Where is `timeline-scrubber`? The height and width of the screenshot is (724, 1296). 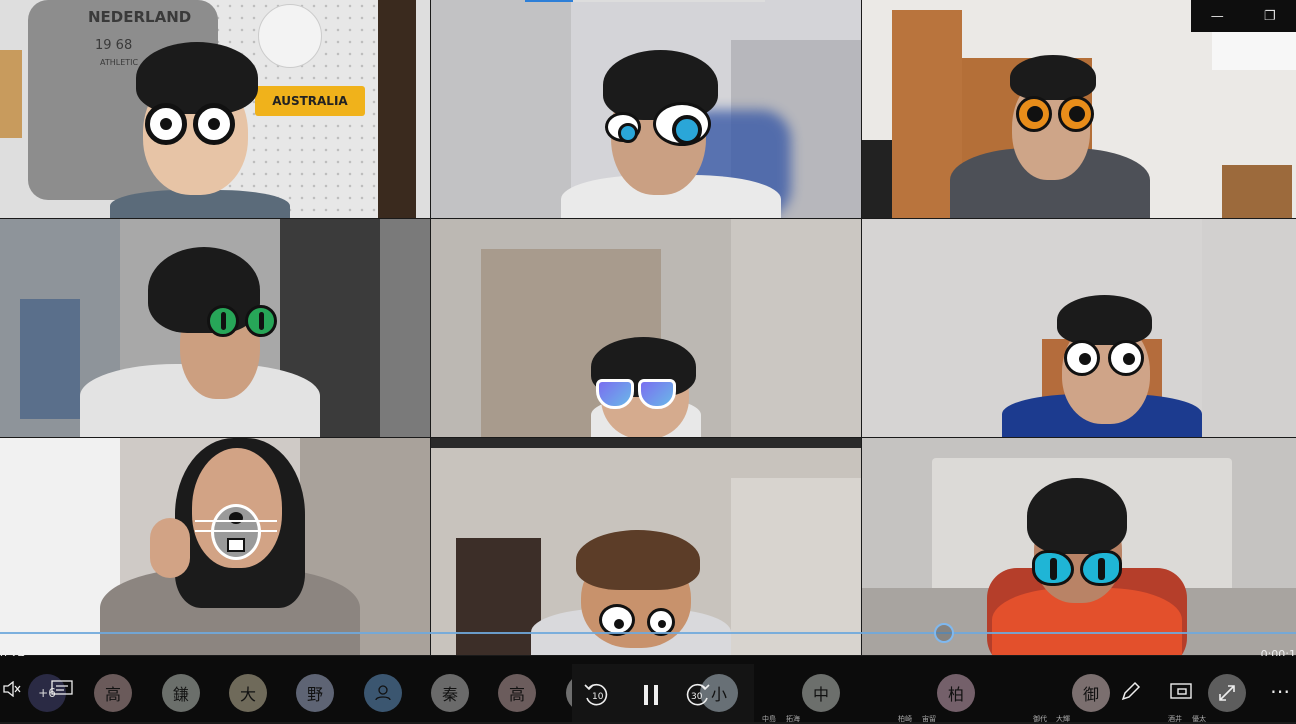
timeline-scrubber is located at coordinates (944, 633).